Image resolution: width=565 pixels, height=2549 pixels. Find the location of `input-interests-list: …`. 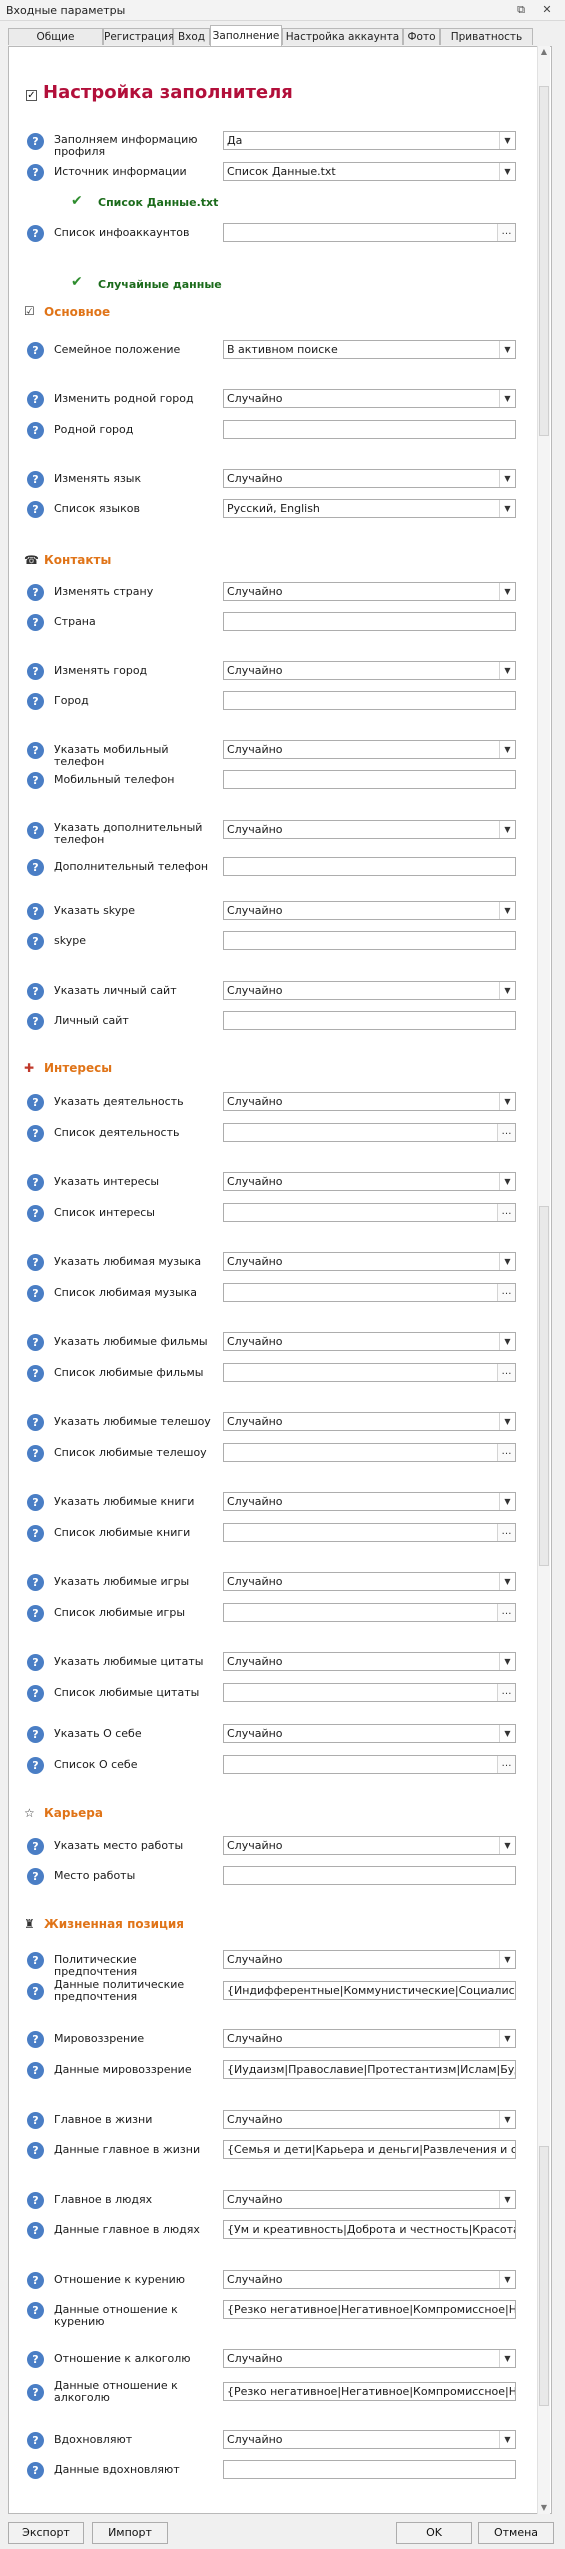

input-interests-list: … is located at coordinates (369, 1212).